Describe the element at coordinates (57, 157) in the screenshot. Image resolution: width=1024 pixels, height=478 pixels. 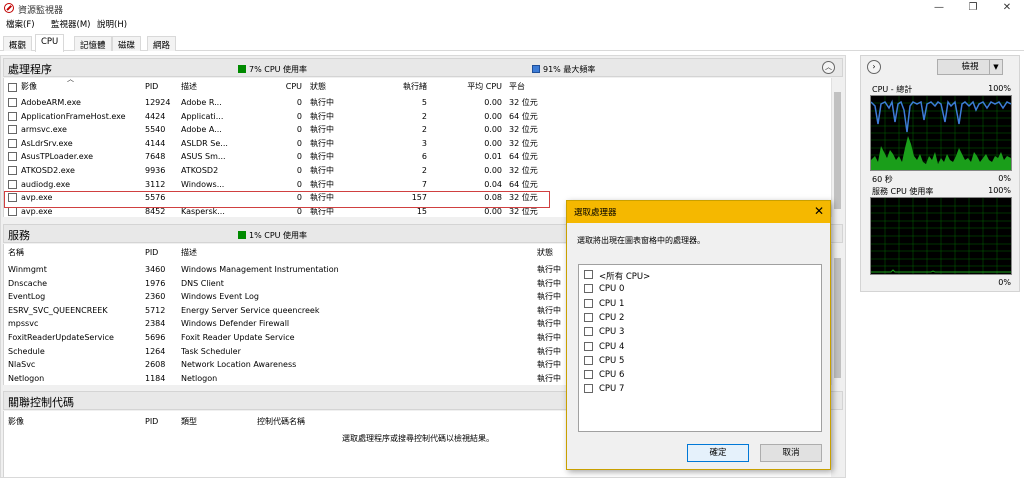
I see `process-cell: AsusTPLoader.exe` at that location.